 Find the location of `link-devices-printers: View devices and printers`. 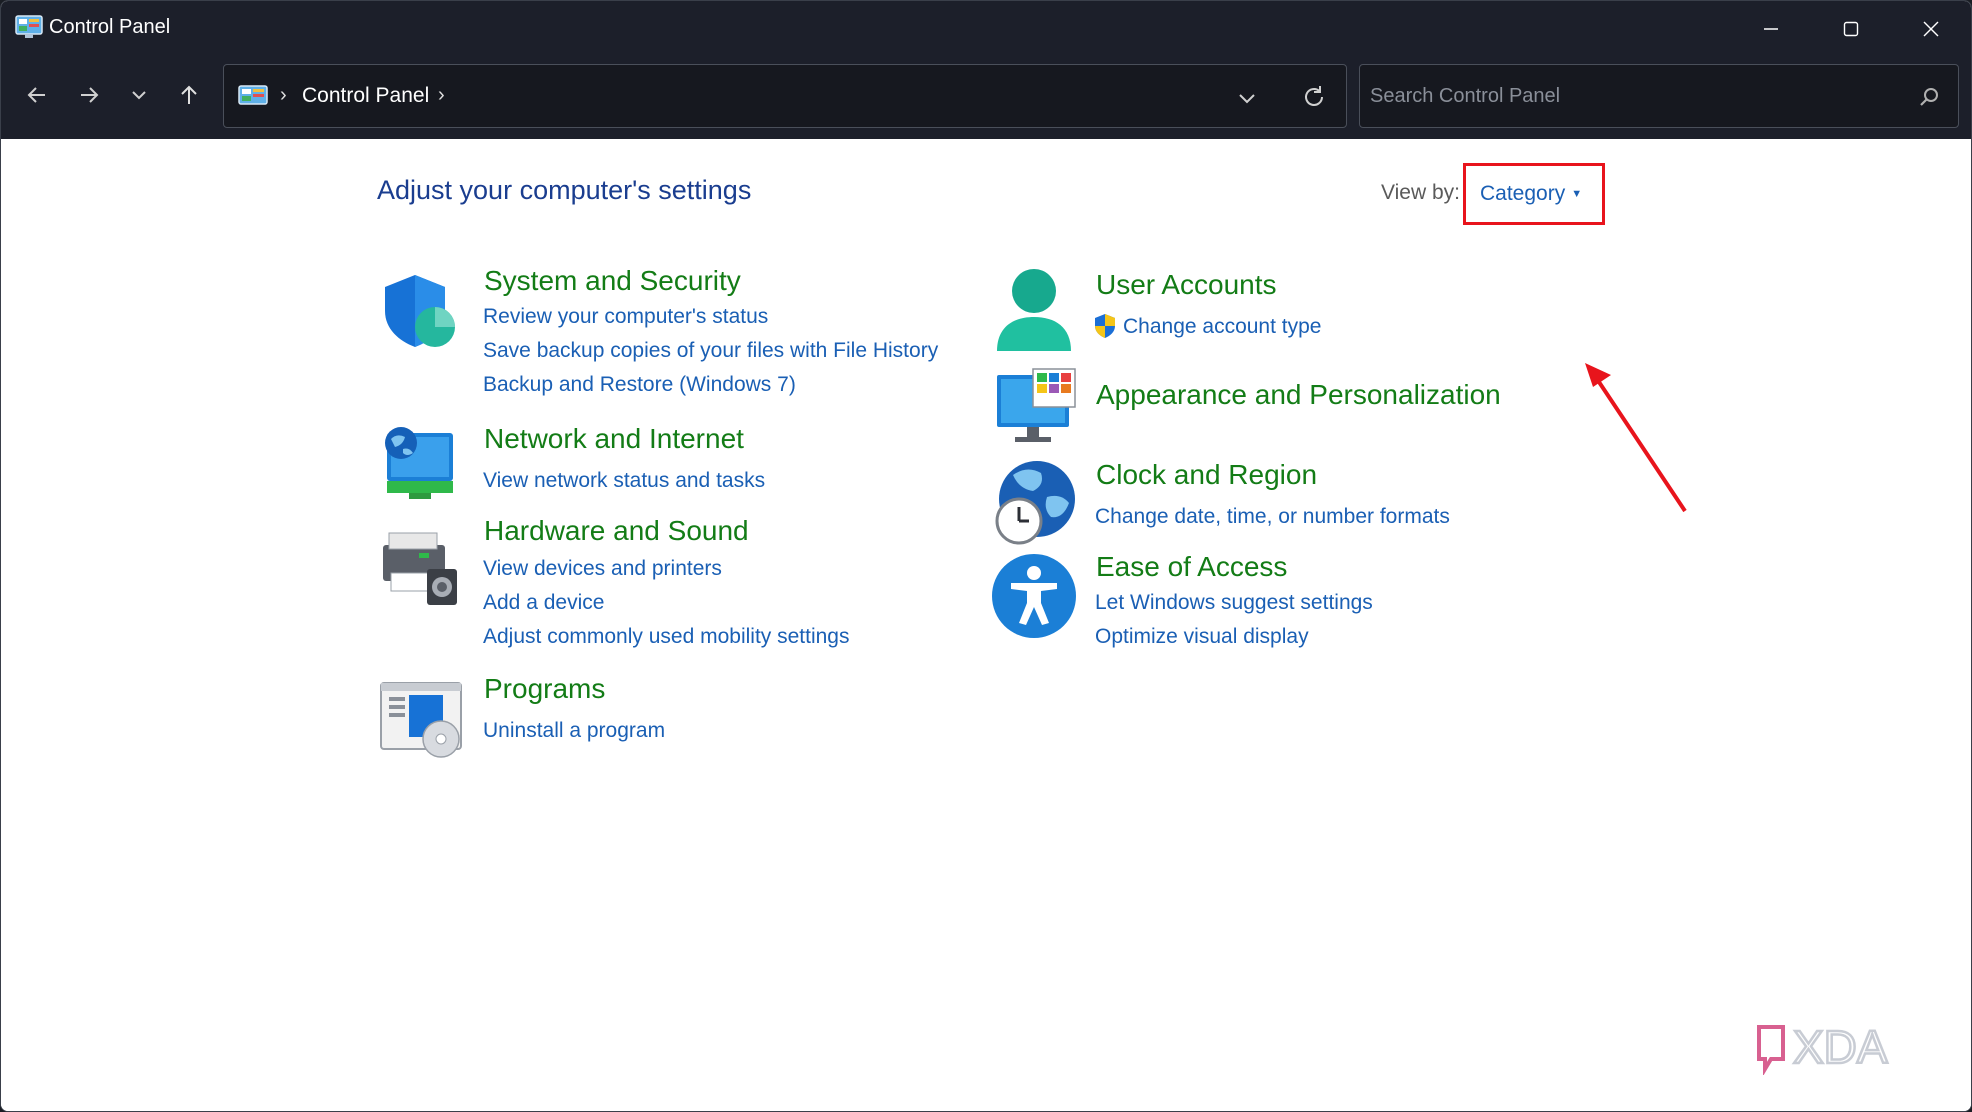

link-devices-printers: View devices and printers is located at coordinates (602, 569).